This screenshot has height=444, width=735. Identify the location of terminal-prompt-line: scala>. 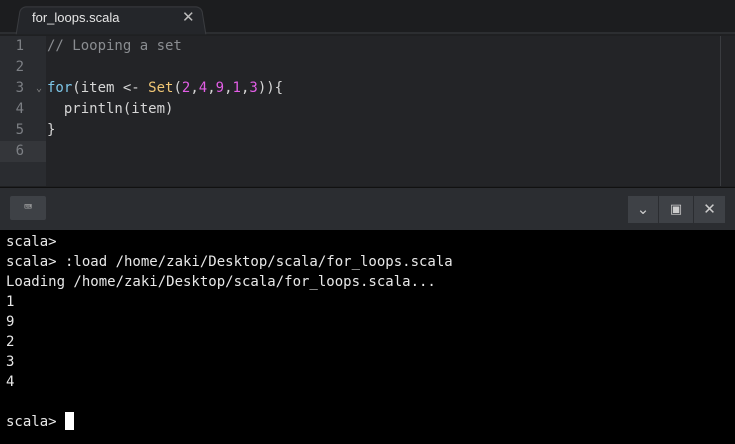
(367, 422).